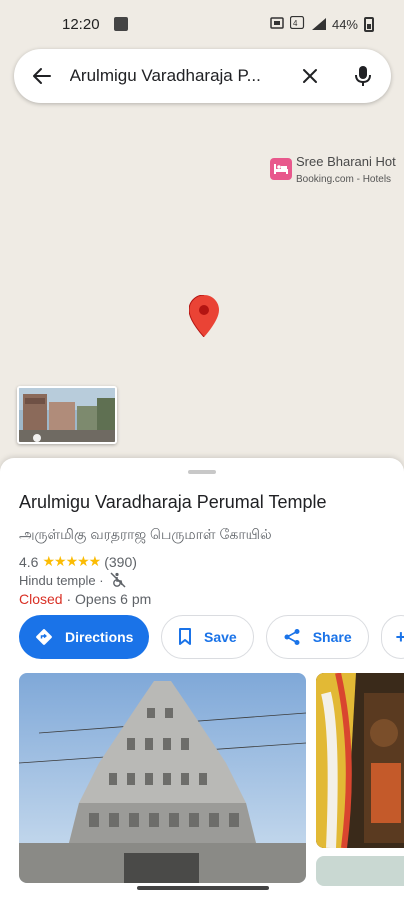 This screenshot has height=900, width=404. I want to click on back-arrow-icon, so click(42, 76).